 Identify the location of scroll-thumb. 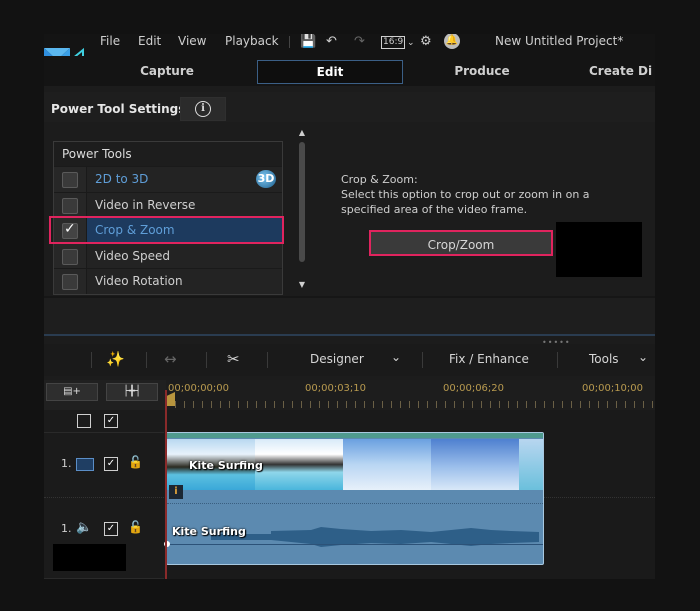
(302, 202).